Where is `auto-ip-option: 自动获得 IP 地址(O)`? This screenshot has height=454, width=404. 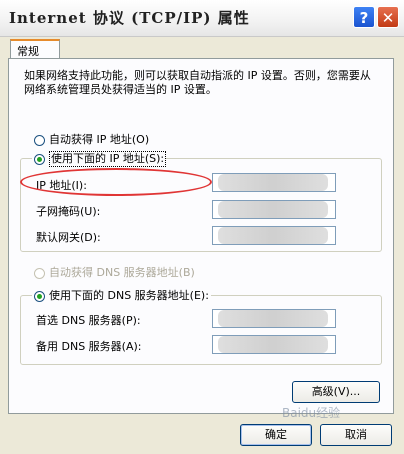 auto-ip-option: 自动获得 IP 地址(O) is located at coordinates (91, 140).